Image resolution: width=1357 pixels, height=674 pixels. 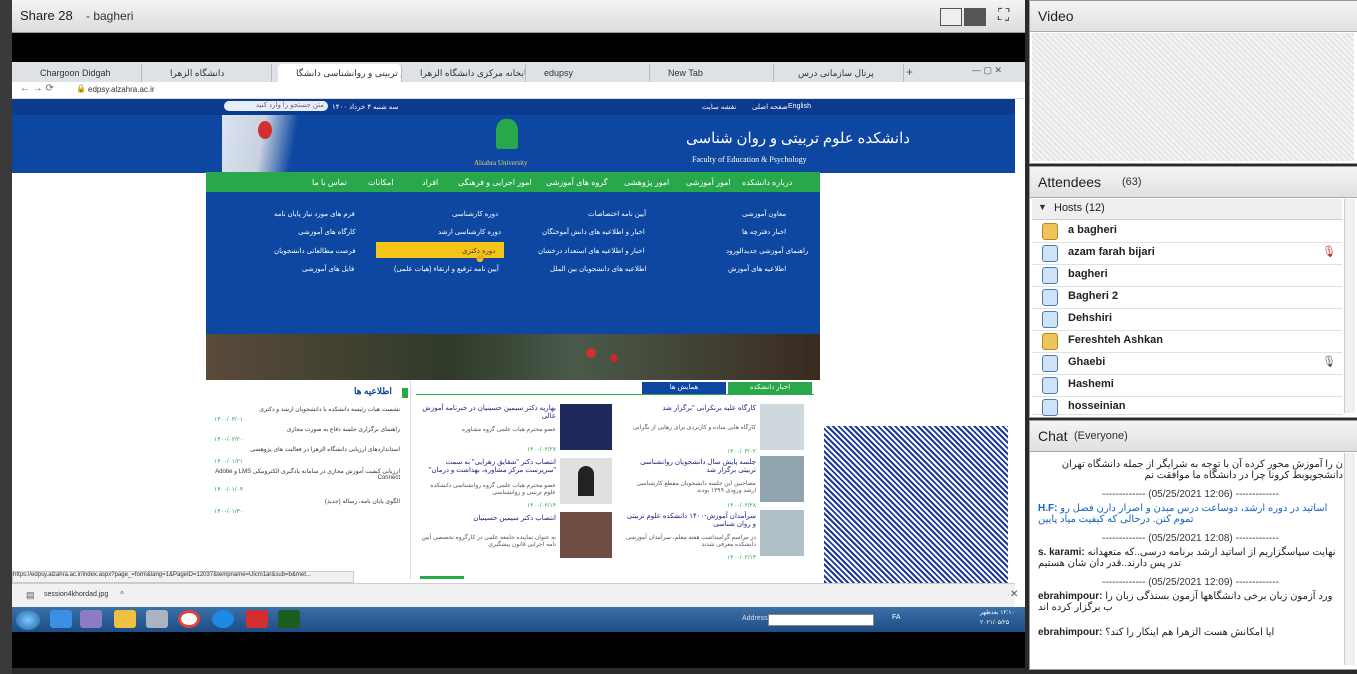 What do you see at coordinates (799, 106) in the screenshot?
I see `lang-link: English` at bounding box center [799, 106].